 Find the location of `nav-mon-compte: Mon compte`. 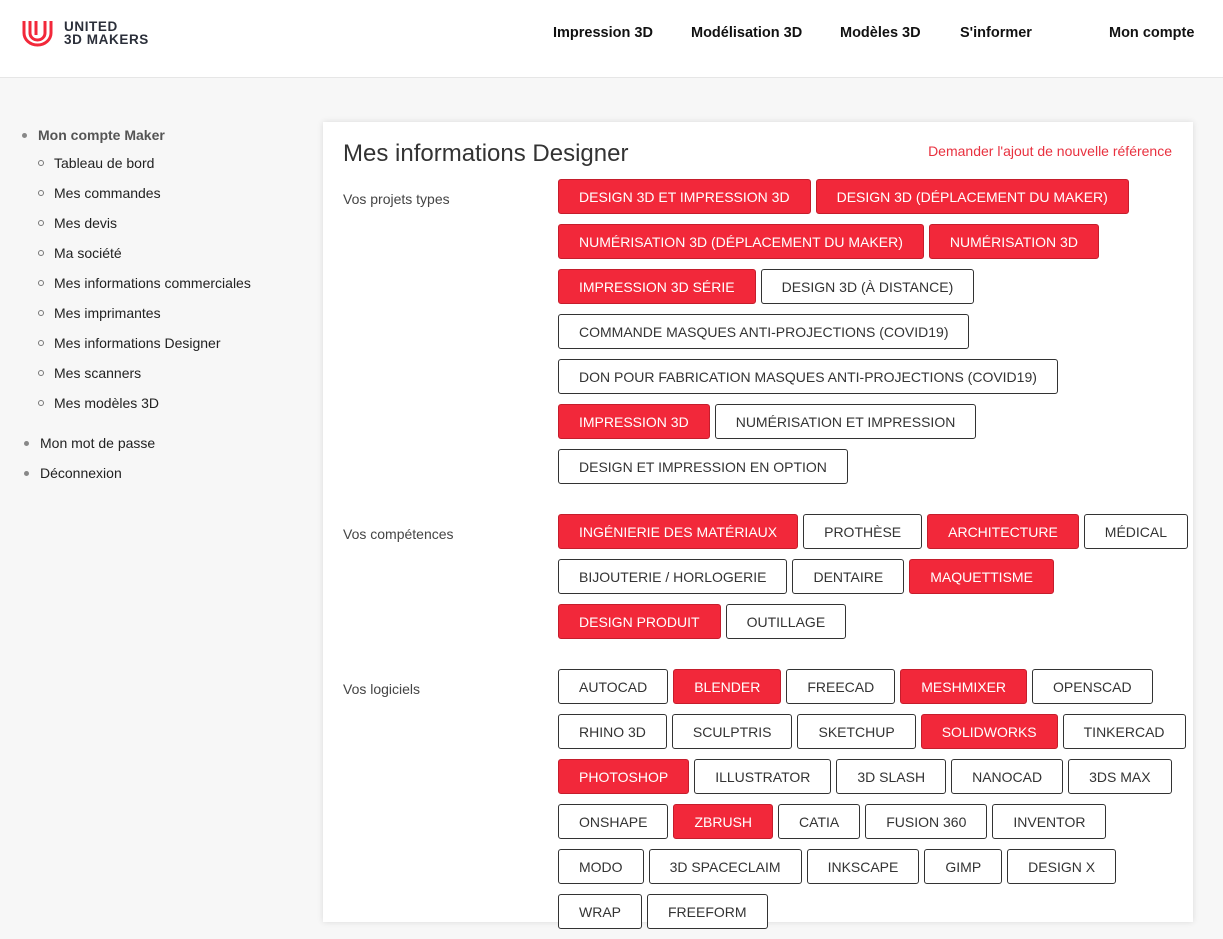

nav-mon-compte: Mon compte is located at coordinates (1151, 33).